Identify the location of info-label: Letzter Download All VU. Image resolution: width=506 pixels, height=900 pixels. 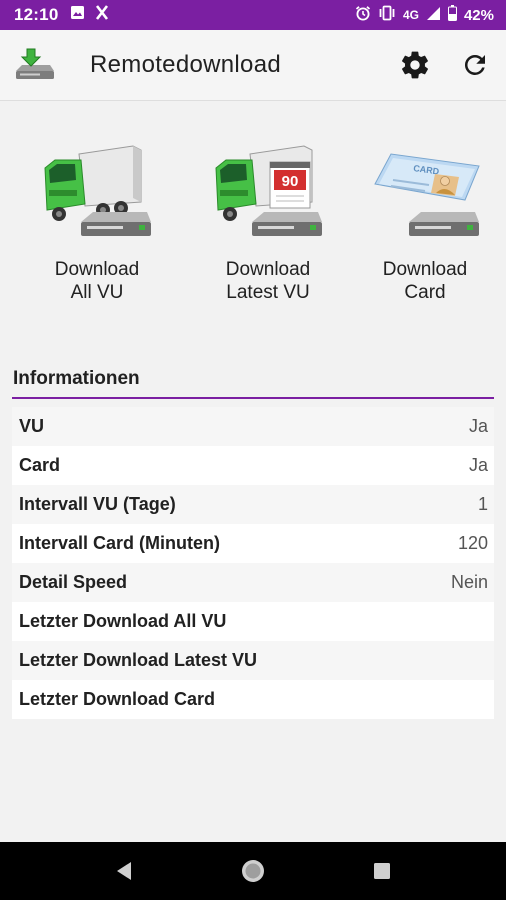
(123, 621).